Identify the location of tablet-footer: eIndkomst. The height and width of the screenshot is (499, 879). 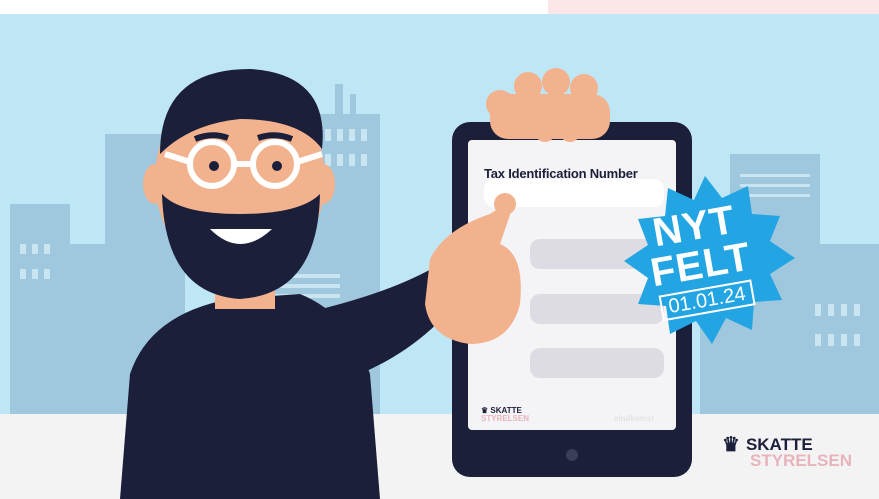
(634, 418).